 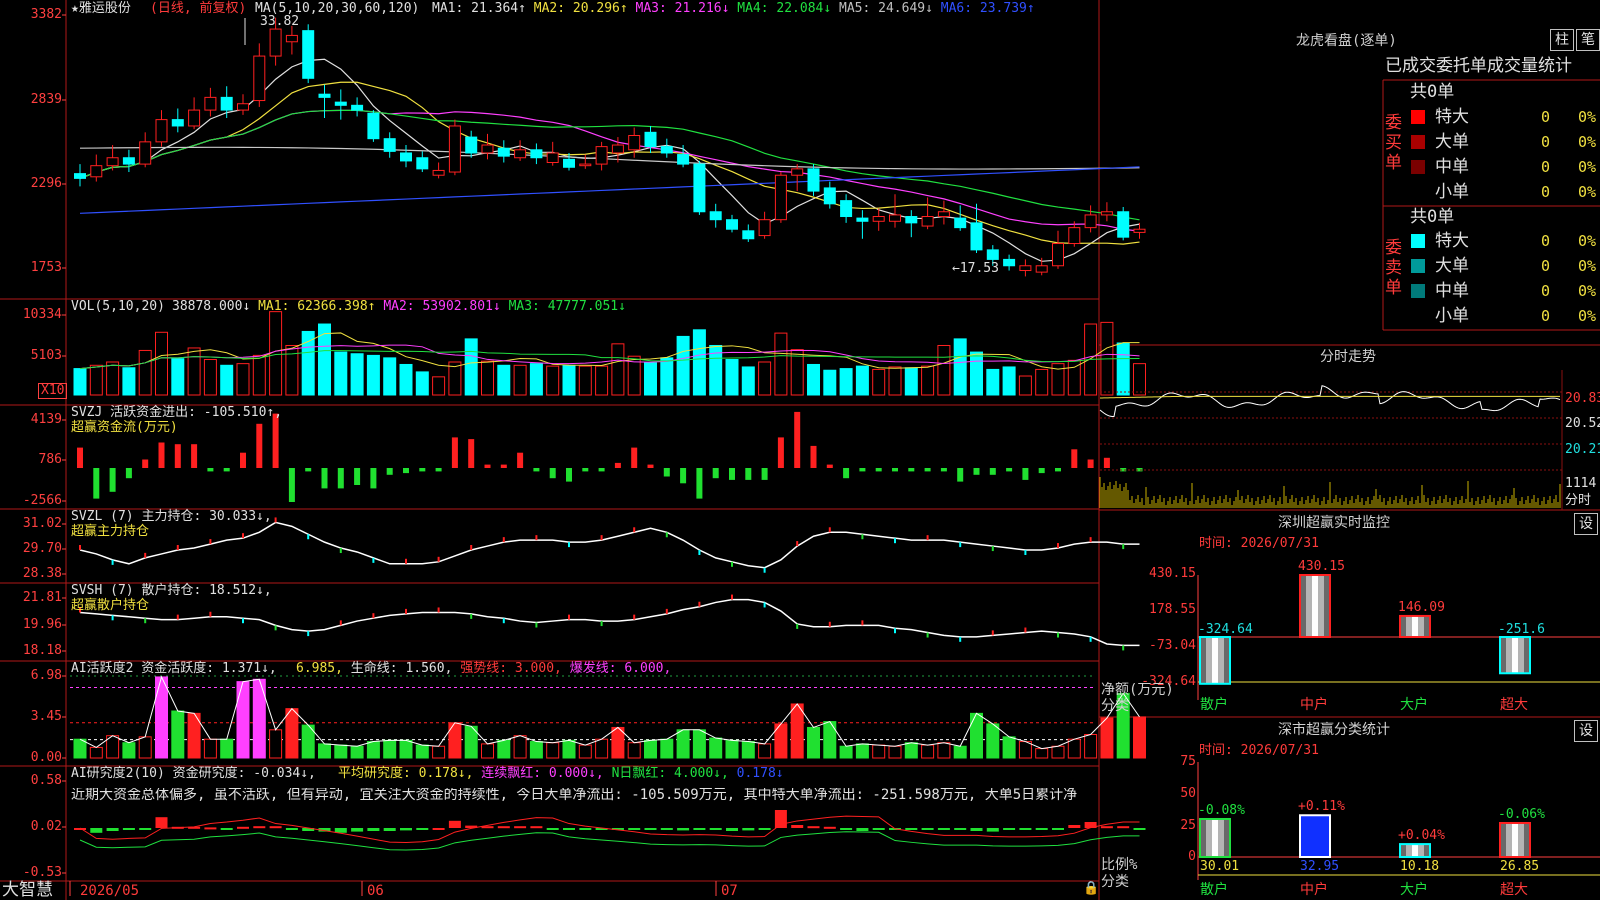 I want to click on svzj-axis-label: 786, so click(x=50, y=459).